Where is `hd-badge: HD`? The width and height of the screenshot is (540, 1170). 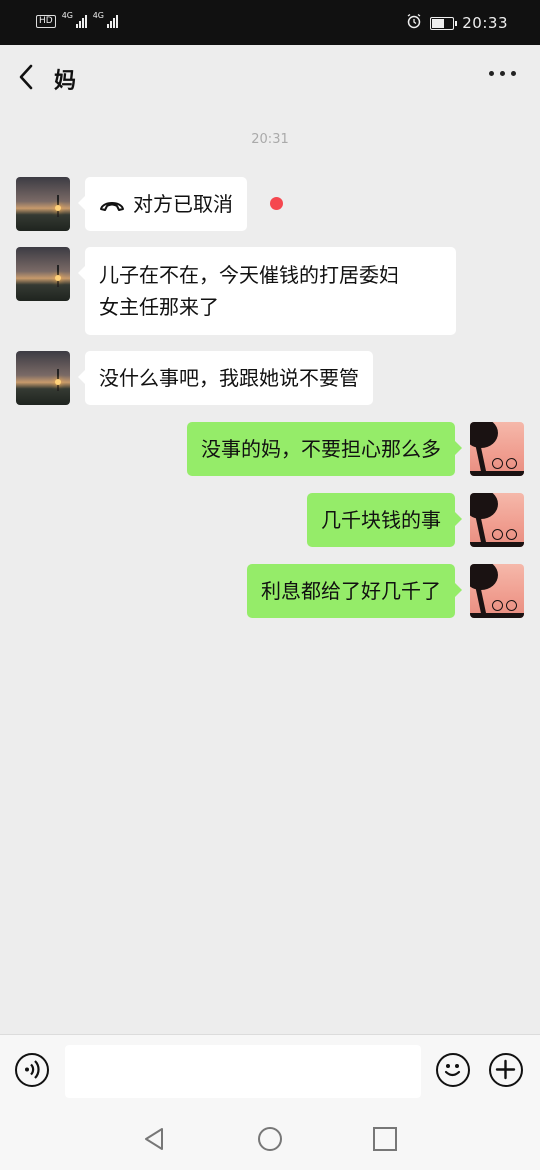 hd-badge: HD is located at coordinates (46, 21).